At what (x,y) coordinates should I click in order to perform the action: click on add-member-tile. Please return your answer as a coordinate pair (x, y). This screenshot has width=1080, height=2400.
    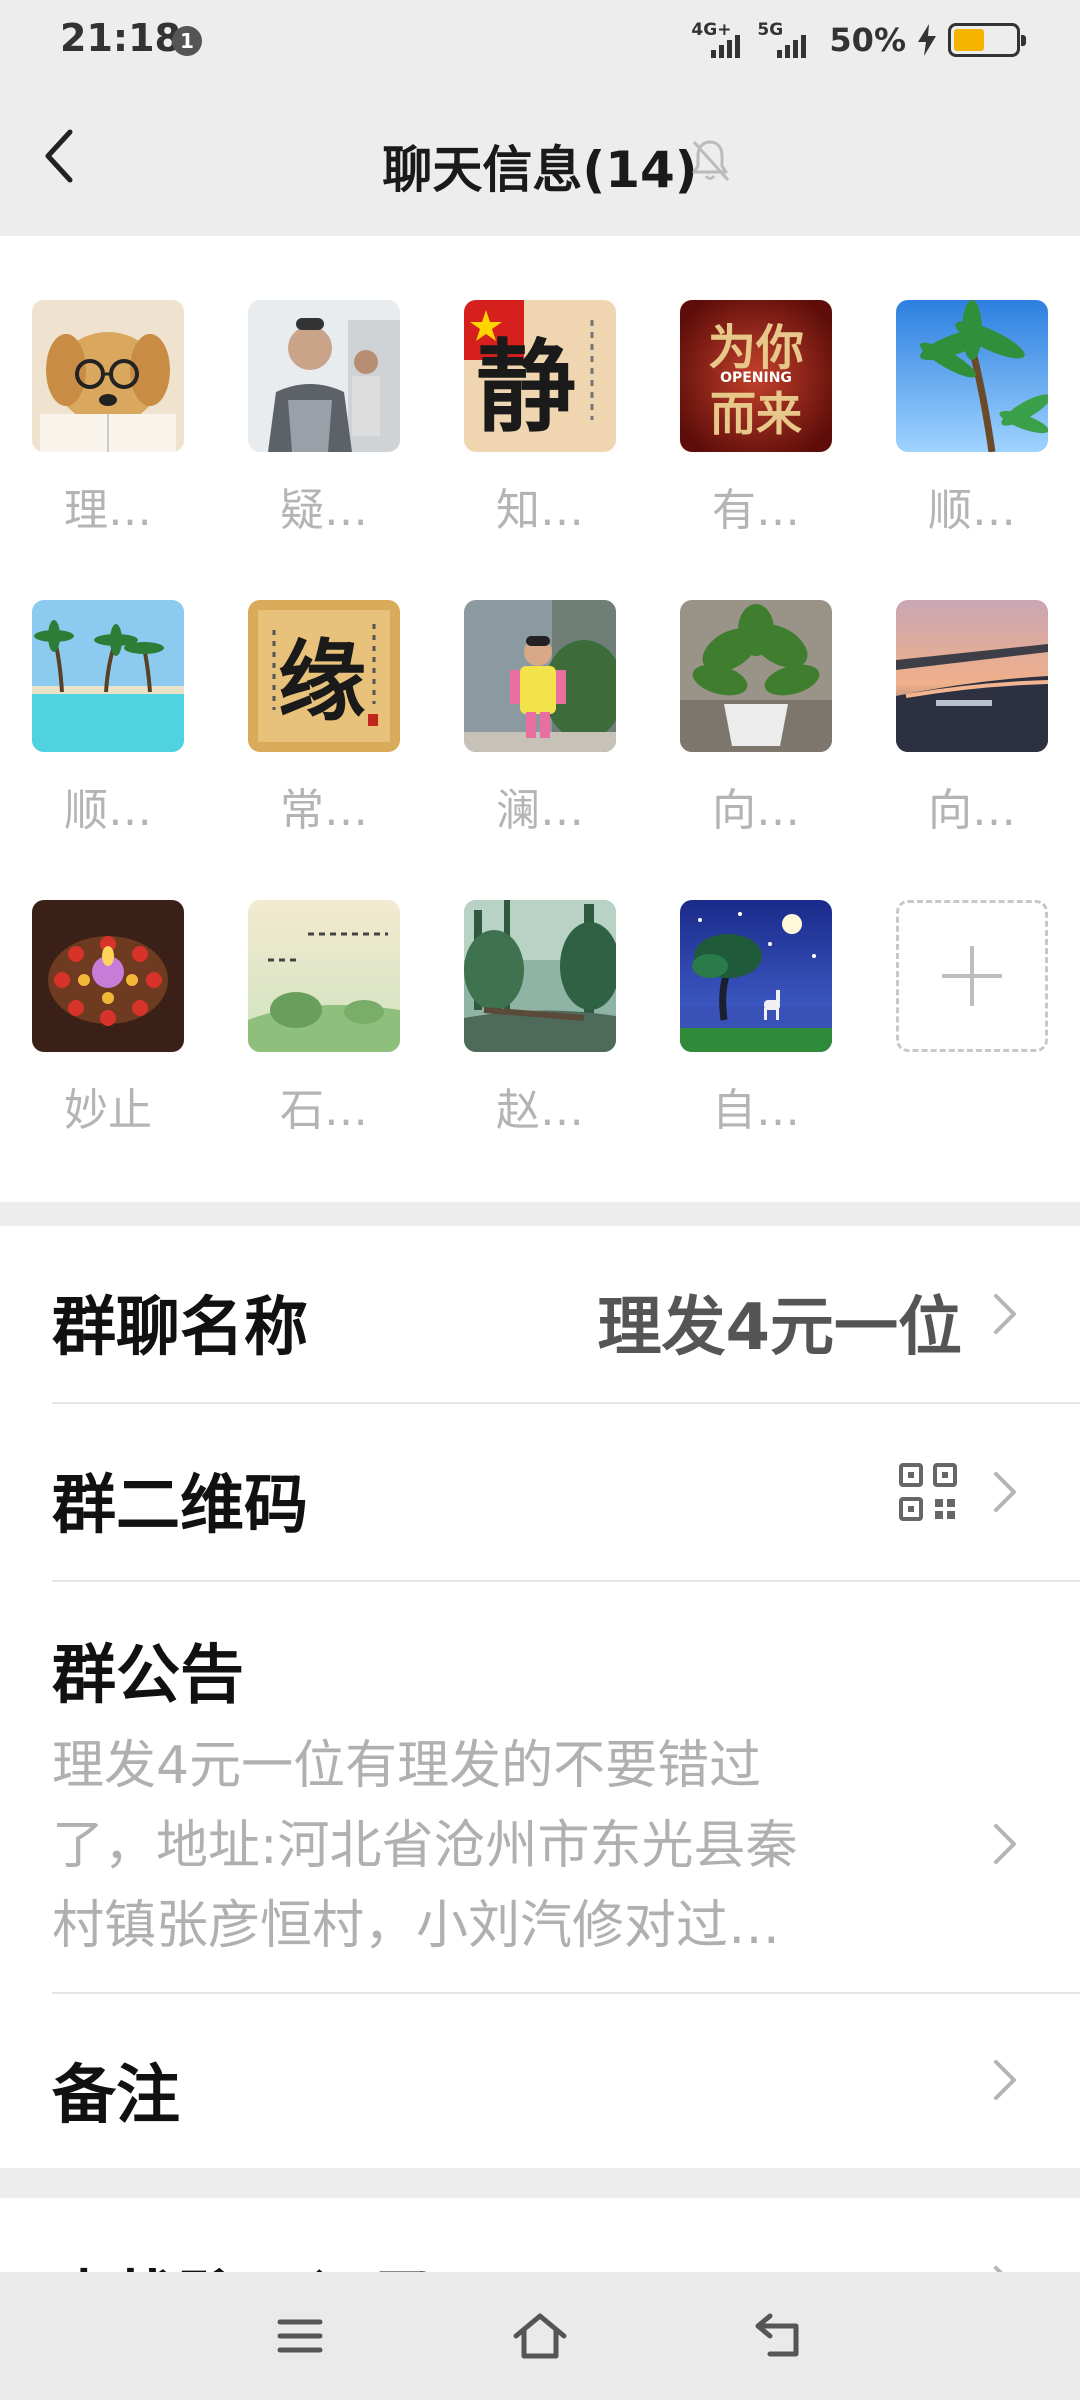
    Looking at the image, I should click on (972, 976).